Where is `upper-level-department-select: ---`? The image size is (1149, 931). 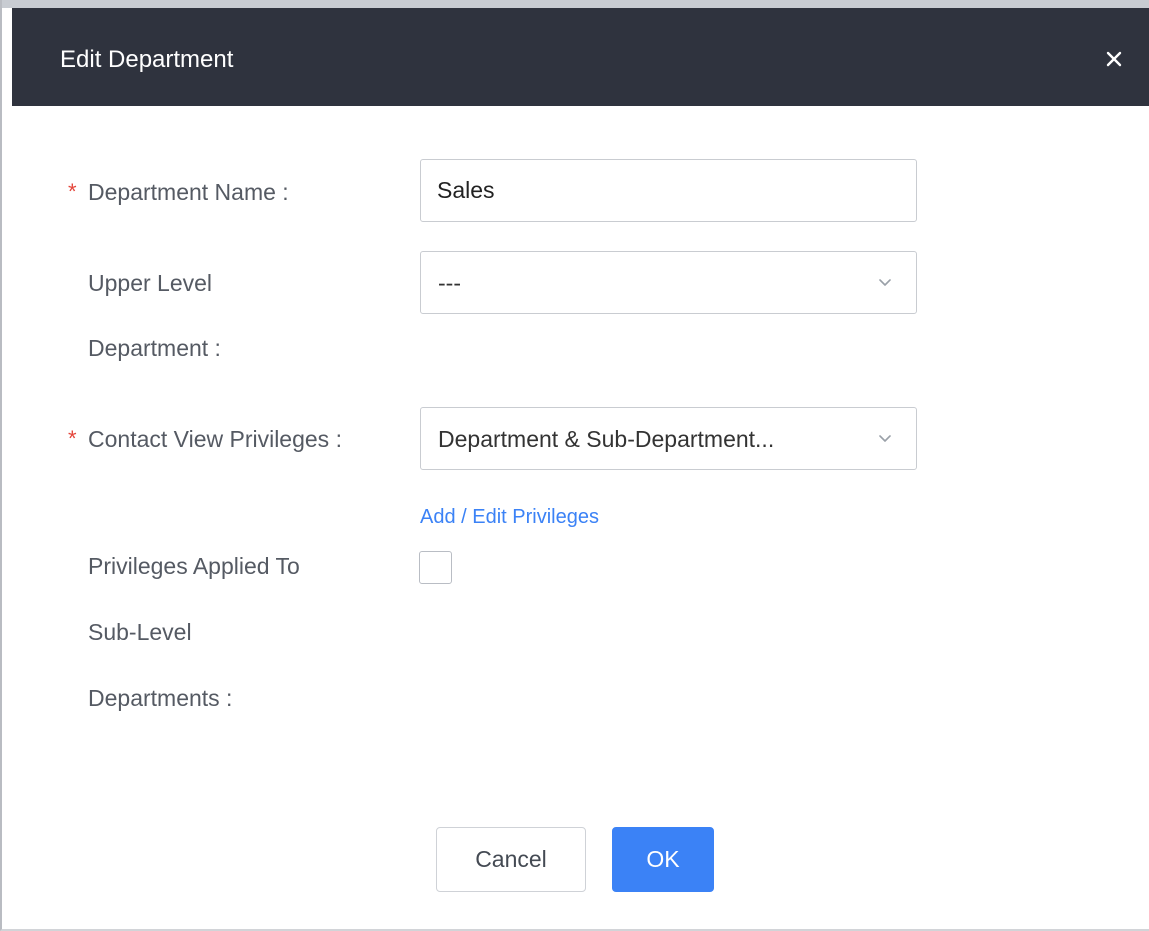 upper-level-department-select: --- is located at coordinates (668, 282).